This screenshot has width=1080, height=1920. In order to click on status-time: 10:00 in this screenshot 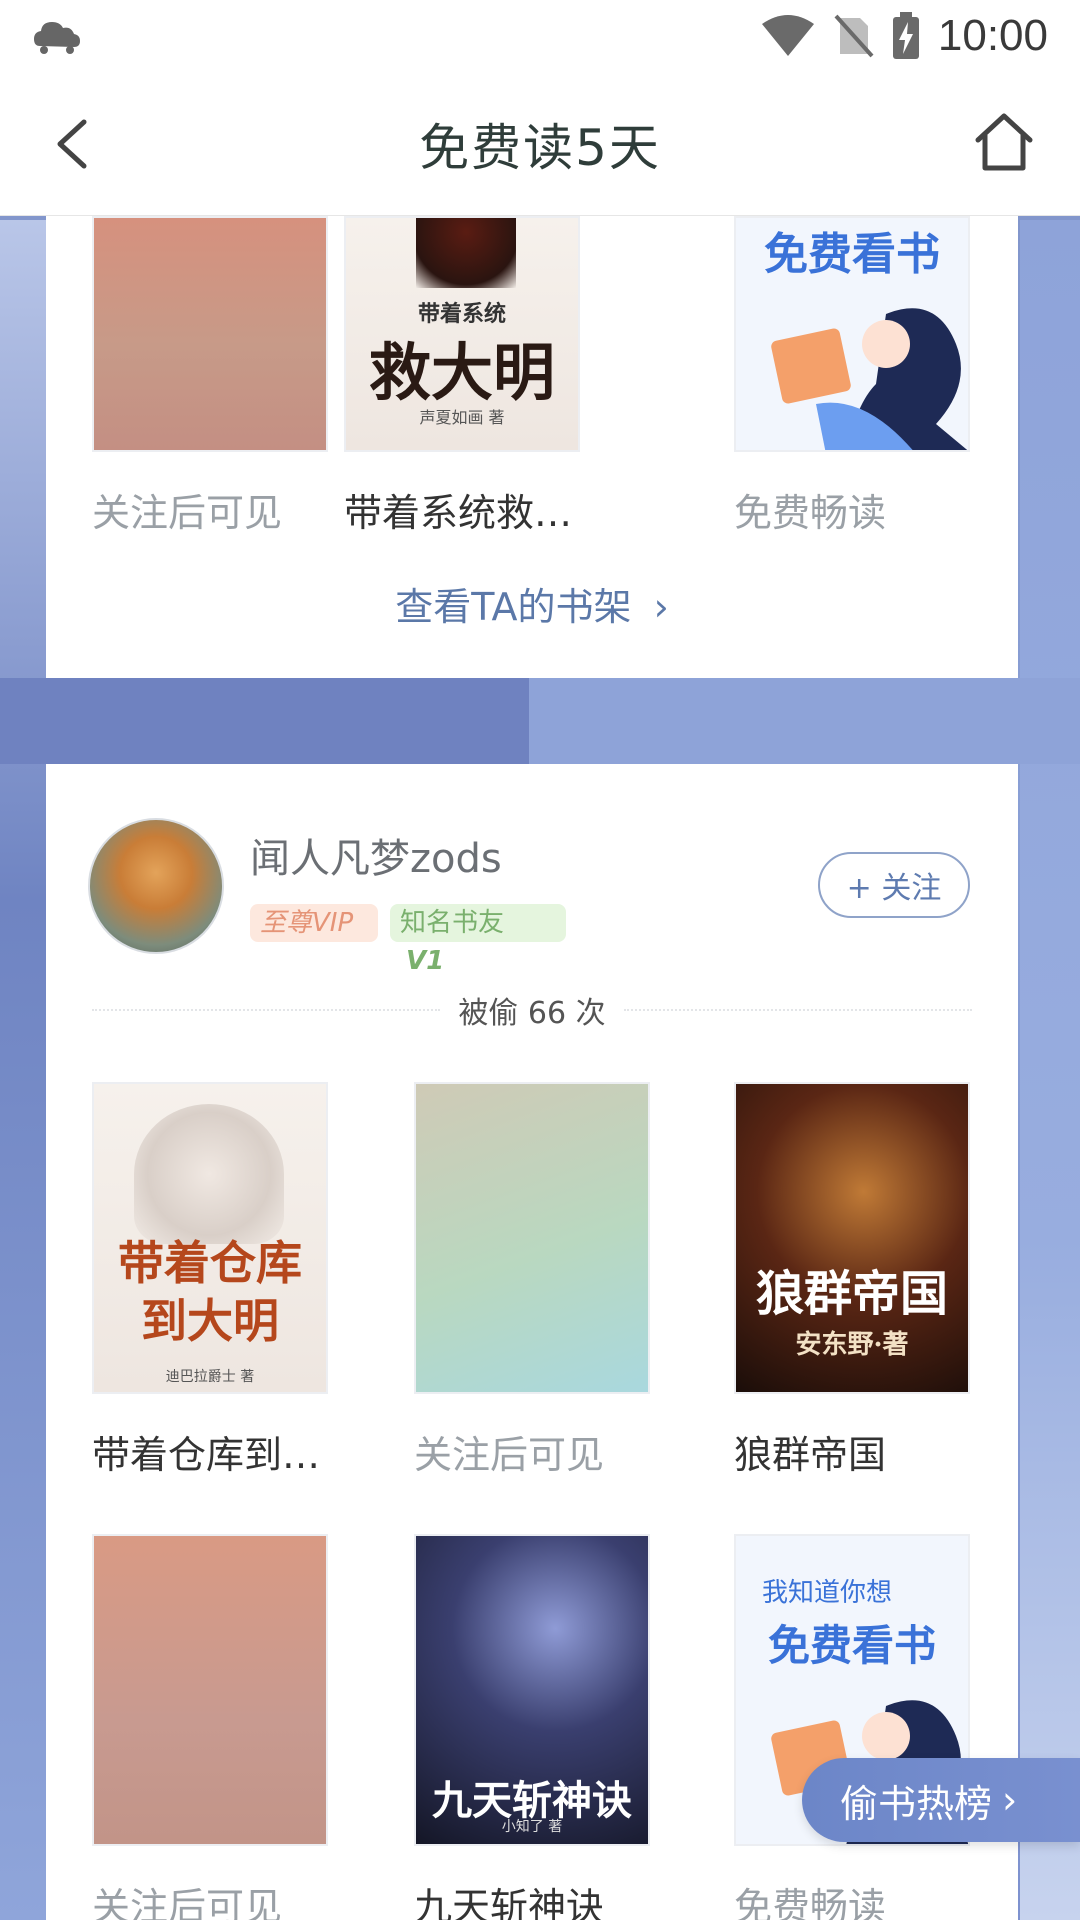, I will do `click(992, 35)`.